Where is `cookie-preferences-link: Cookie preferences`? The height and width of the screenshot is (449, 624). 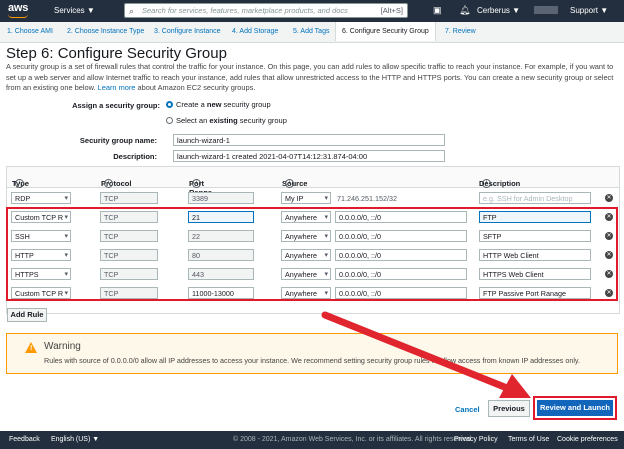 cookie-preferences-link: Cookie preferences is located at coordinates (587, 439).